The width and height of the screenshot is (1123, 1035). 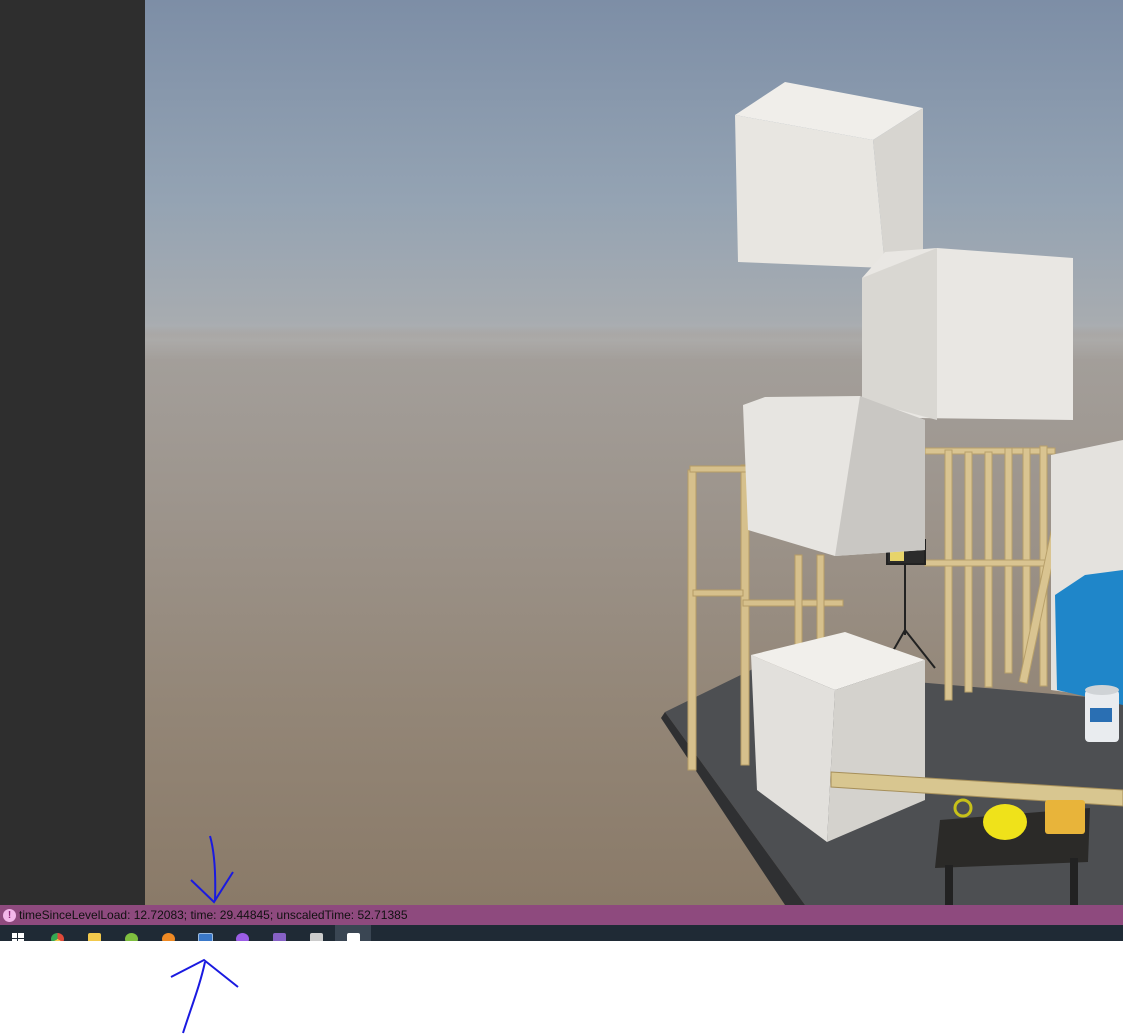 What do you see at coordinates (316, 933) in the screenshot?
I see `unity-icon` at bounding box center [316, 933].